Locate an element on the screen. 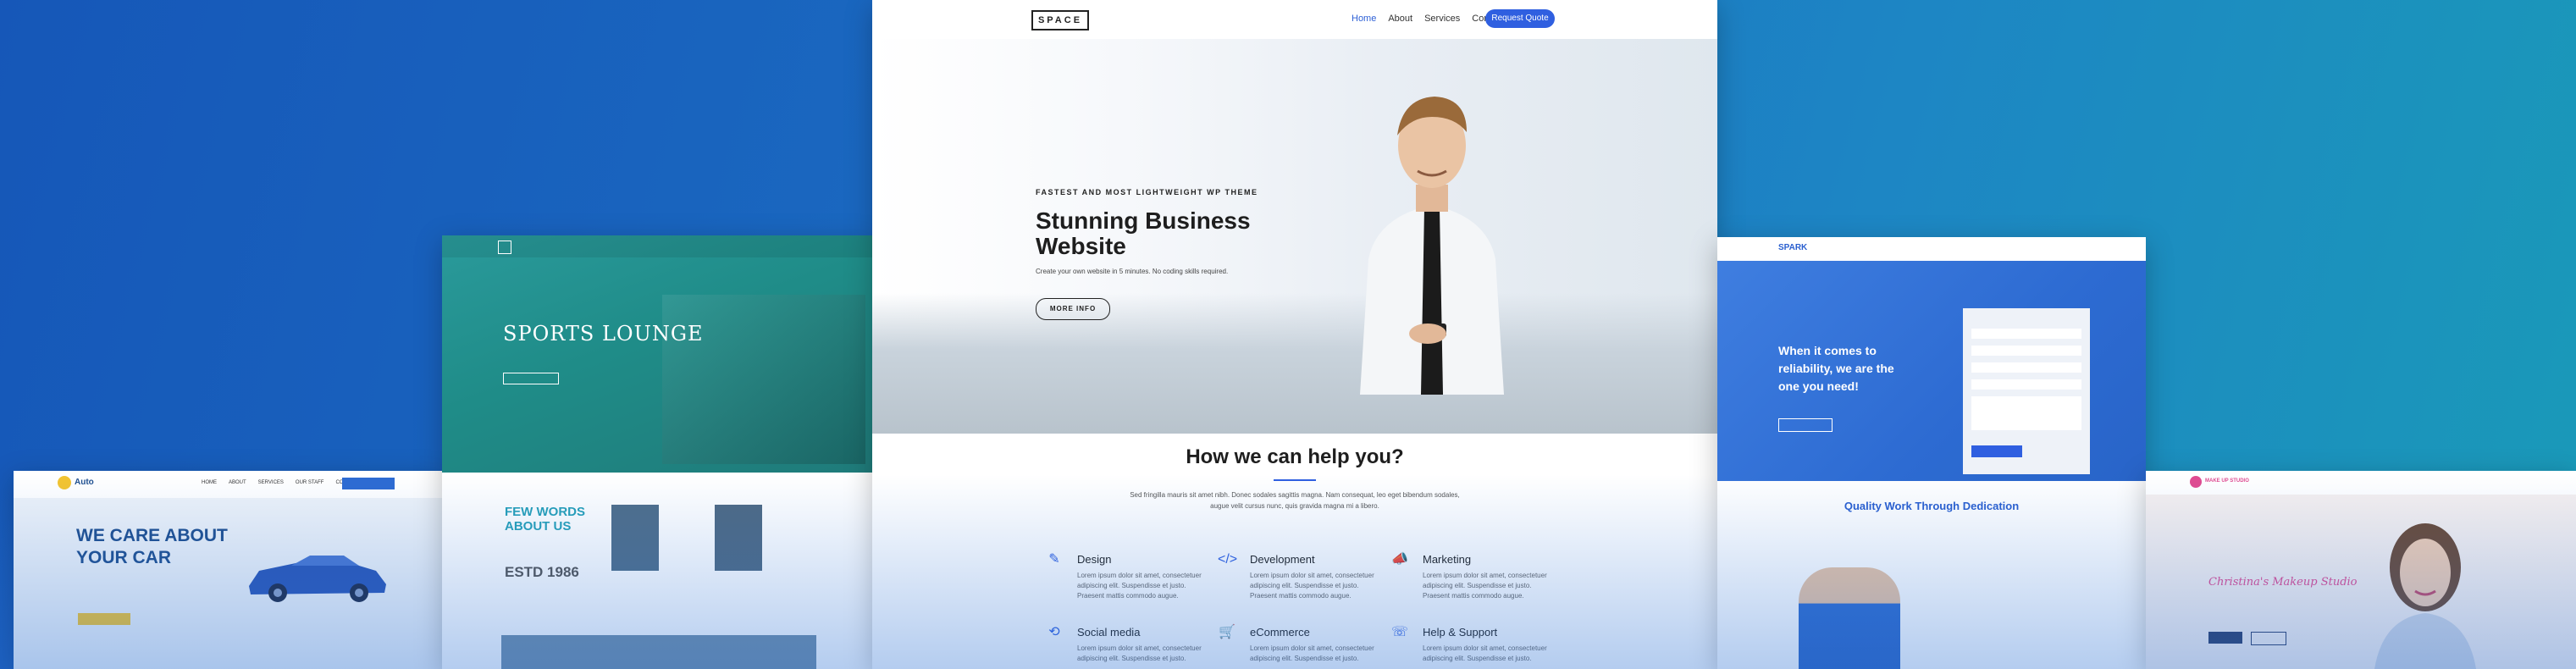  hero-title: Stunning Business Website is located at coordinates (1143, 233).